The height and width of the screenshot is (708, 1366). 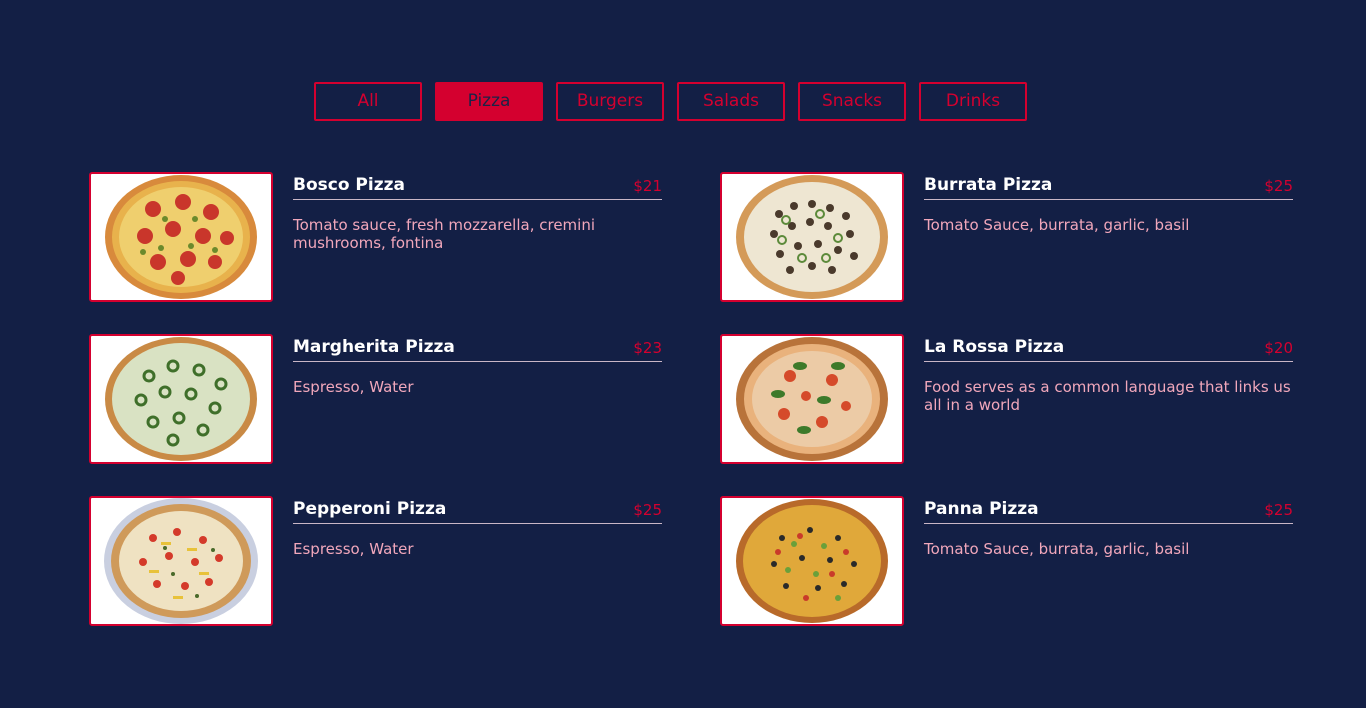 What do you see at coordinates (477, 511) in the screenshot?
I see `item-header: Pepperoni Pizza $25` at bounding box center [477, 511].